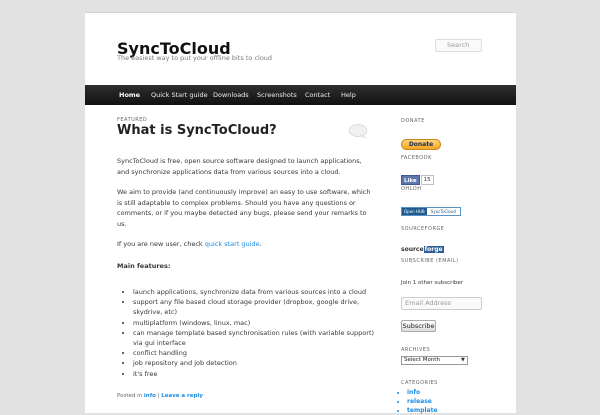  I want to click on sourceforge-logo: sourceforge, so click(422, 249).